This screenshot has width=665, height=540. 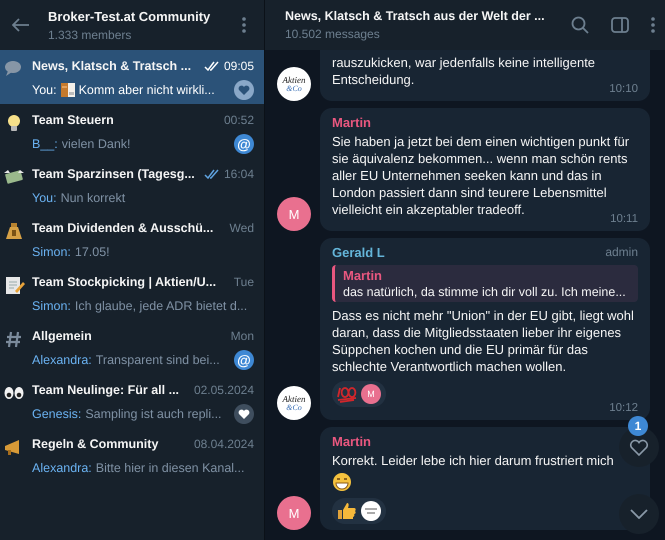 I want to click on heart-icon, so click(x=639, y=447).